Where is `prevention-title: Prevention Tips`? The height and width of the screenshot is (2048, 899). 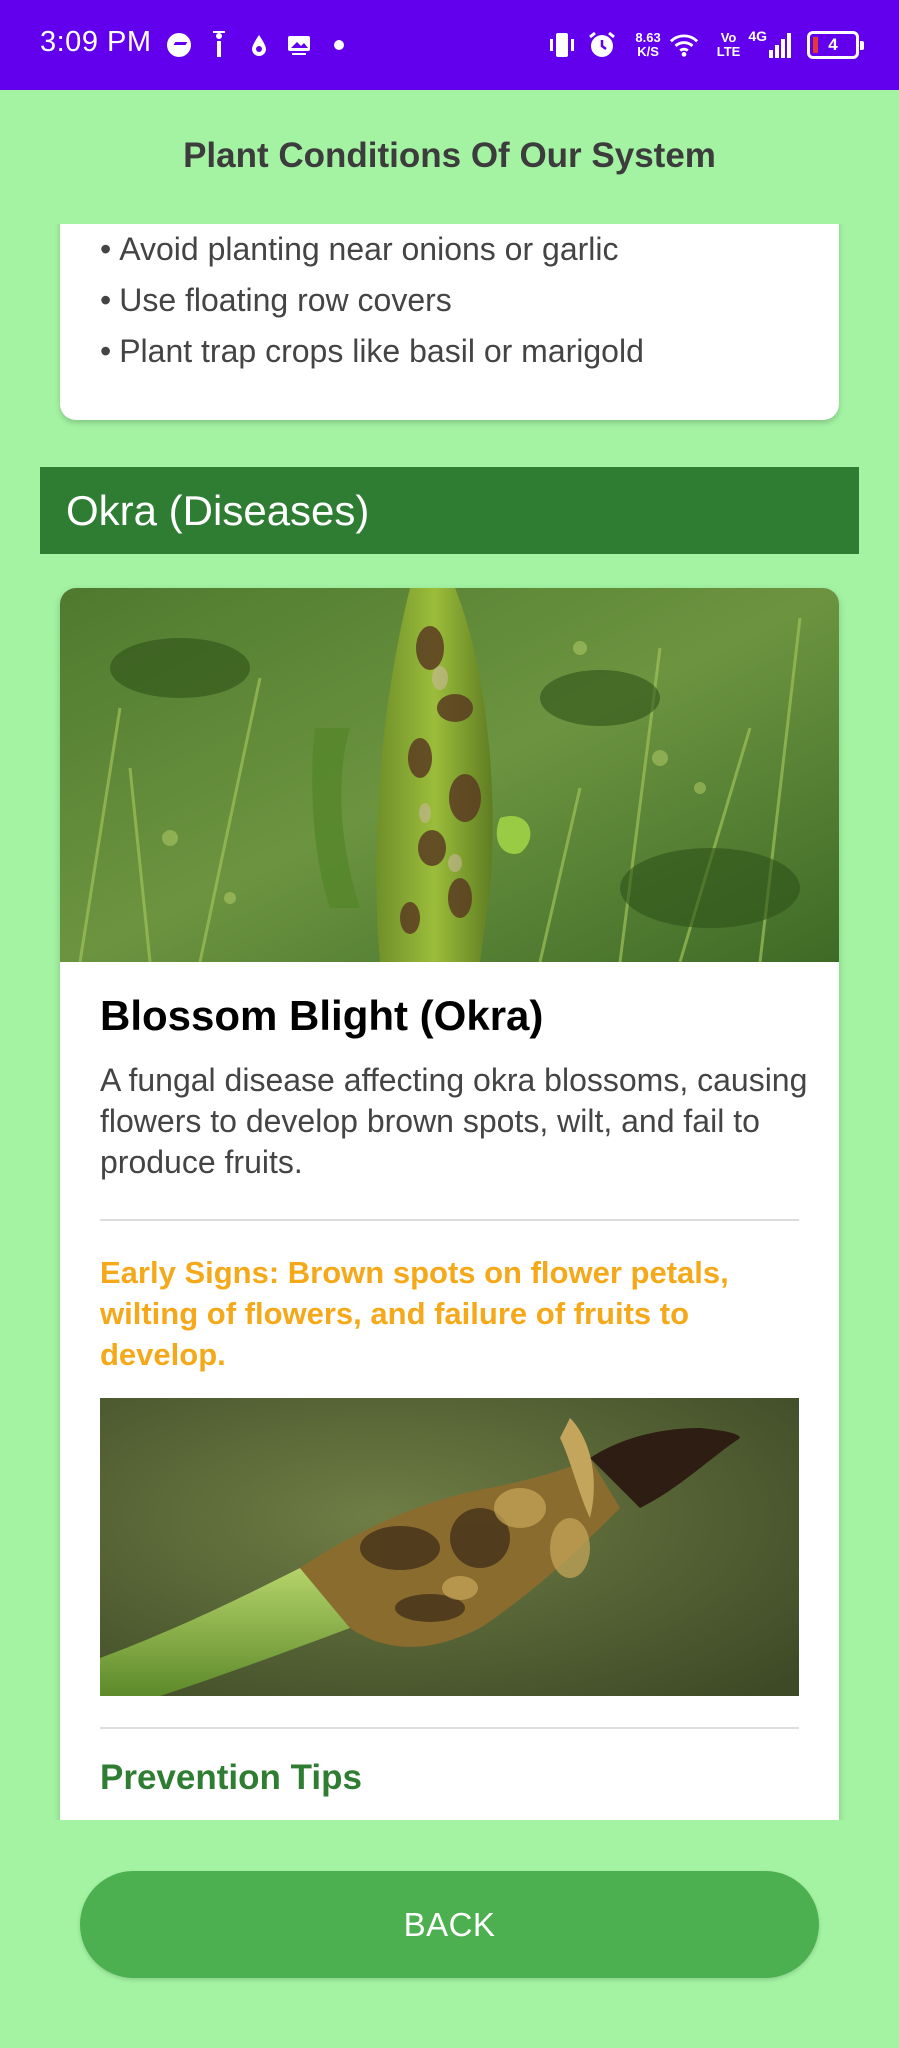
prevention-title: Prevention Tips is located at coordinates (231, 1777).